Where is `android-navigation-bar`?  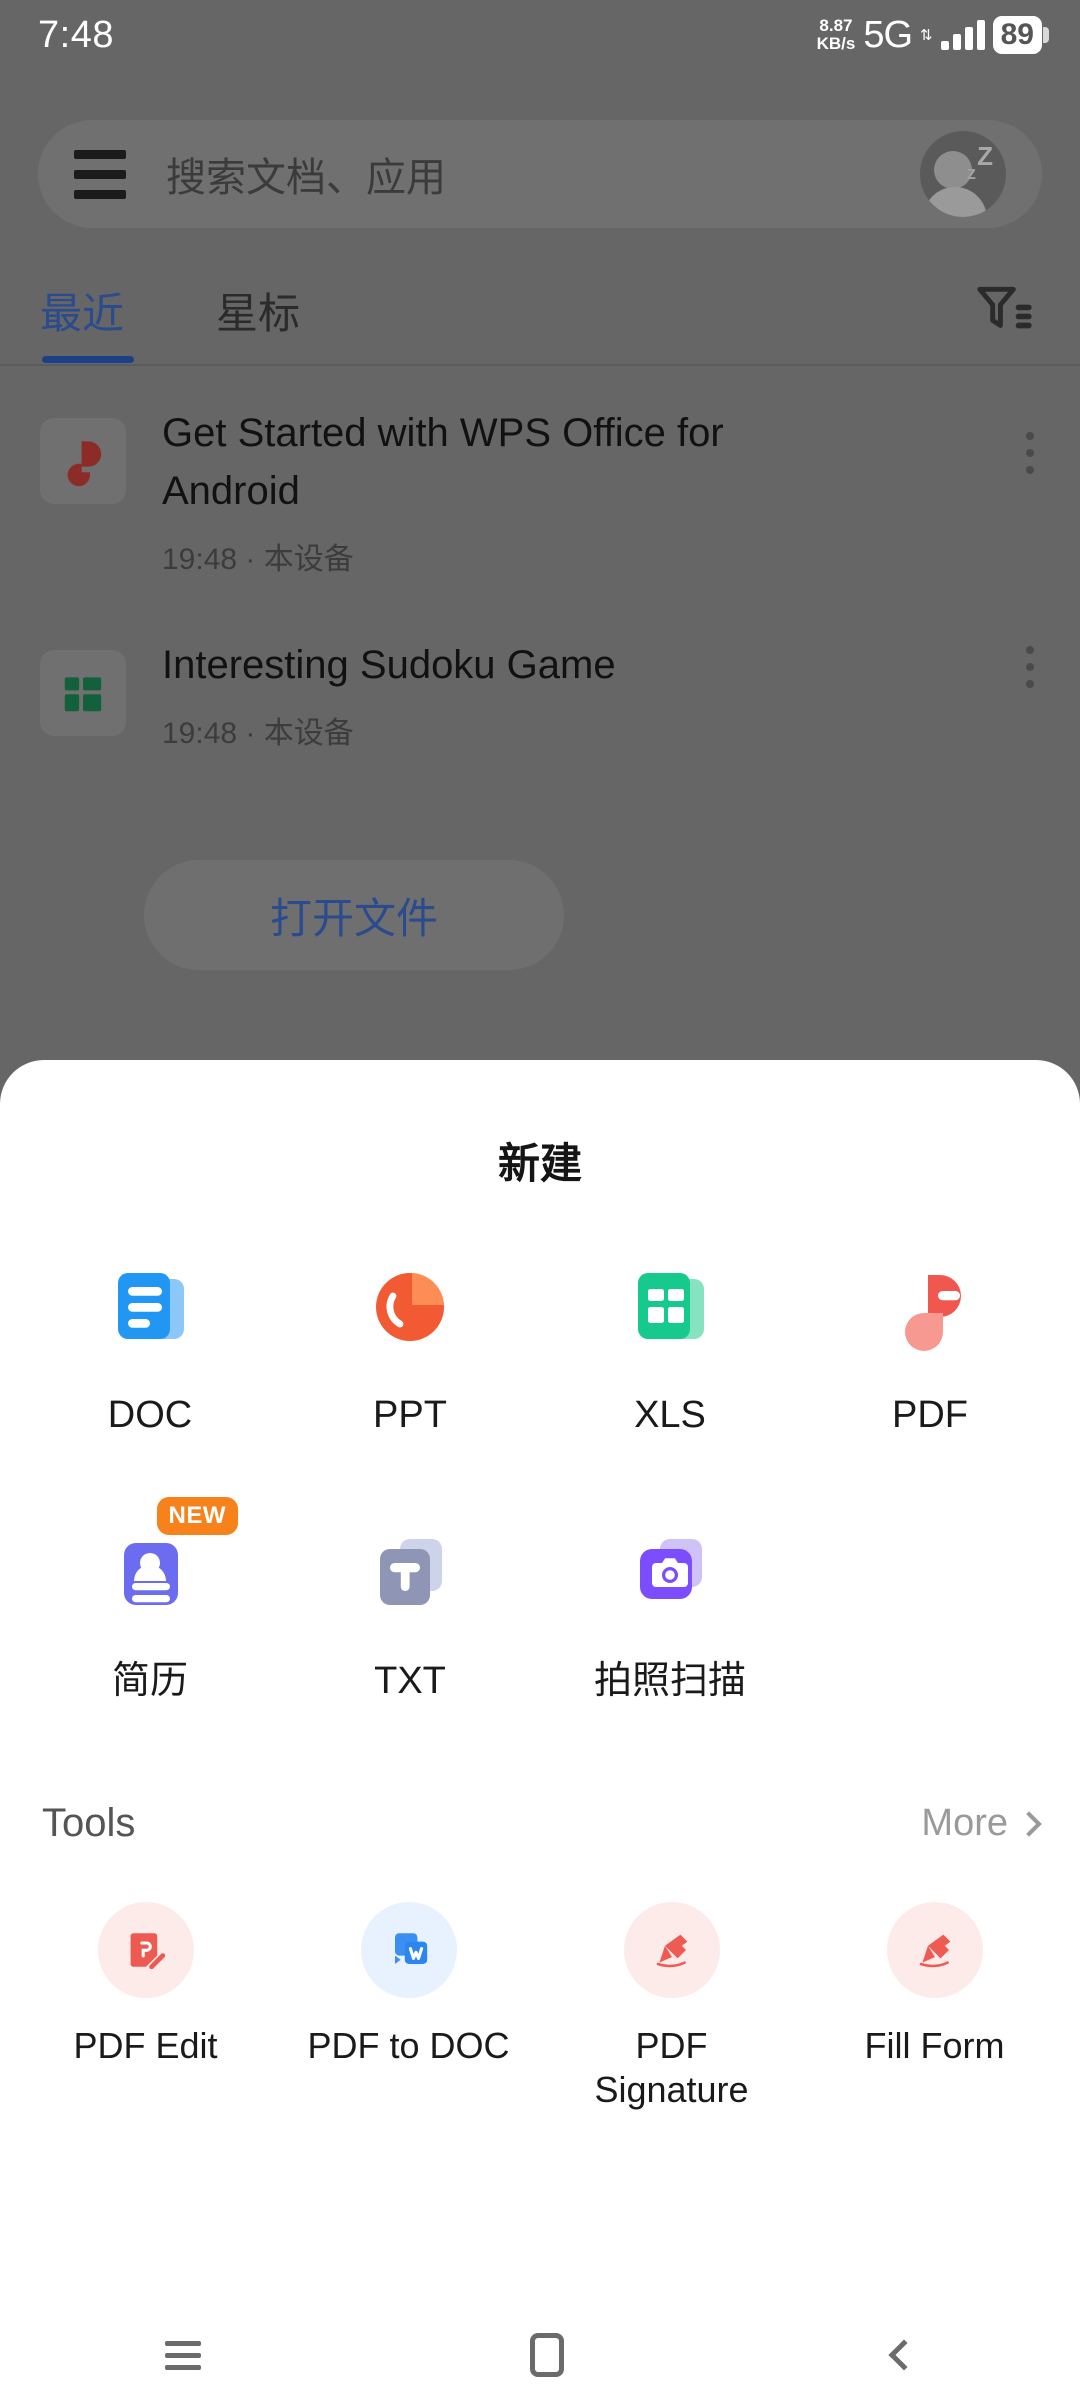
android-navigation-bar is located at coordinates (540, 2355).